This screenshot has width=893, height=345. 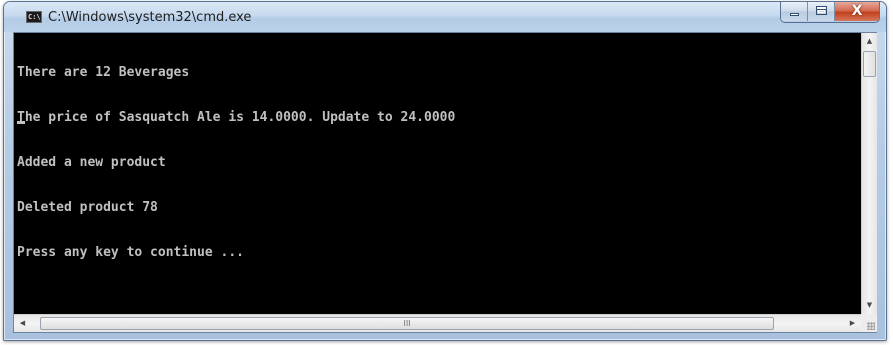 I want to click on caption-buttons: X, so click(x=830, y=12).